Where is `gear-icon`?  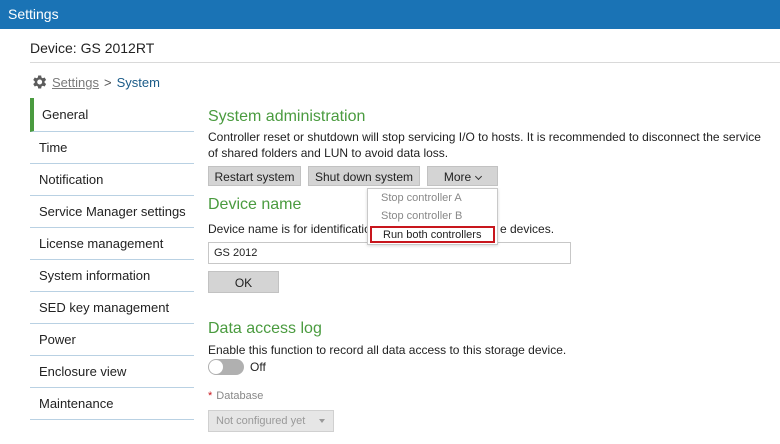
gear-icon is located at coordinates (40, 82).